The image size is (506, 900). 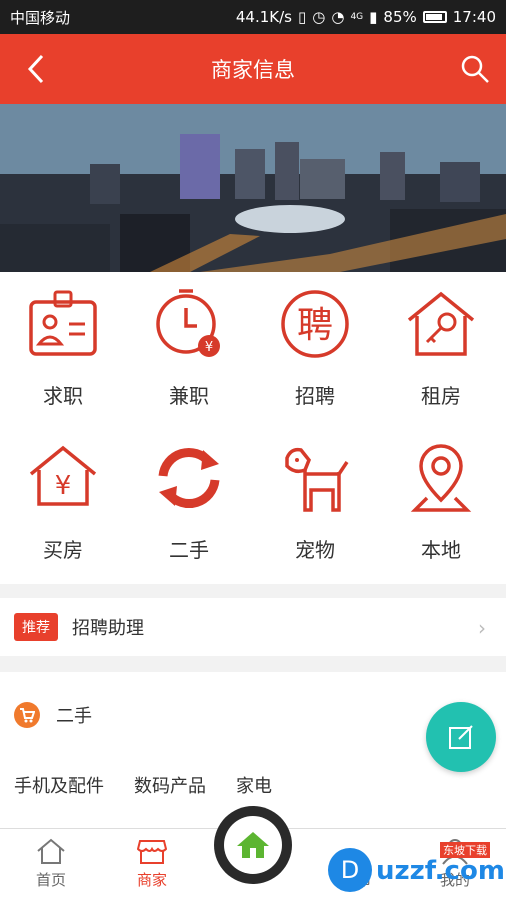 What do you see at coordinates (189, 550) in the screenshot?
I see `category-label: 二手` at bounding box center [189, 550].